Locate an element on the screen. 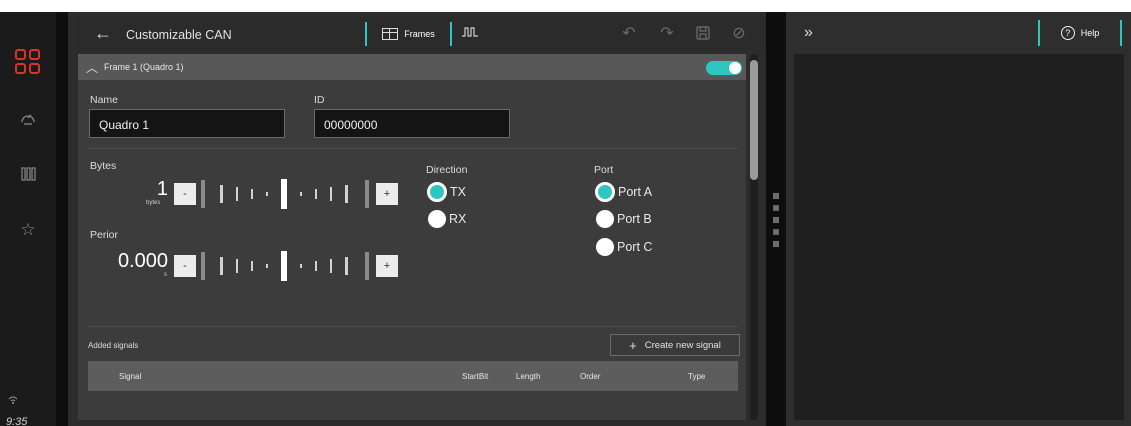 The image size is (1131, 426). star-icon: ☆ is located at coordinates (28, 230).